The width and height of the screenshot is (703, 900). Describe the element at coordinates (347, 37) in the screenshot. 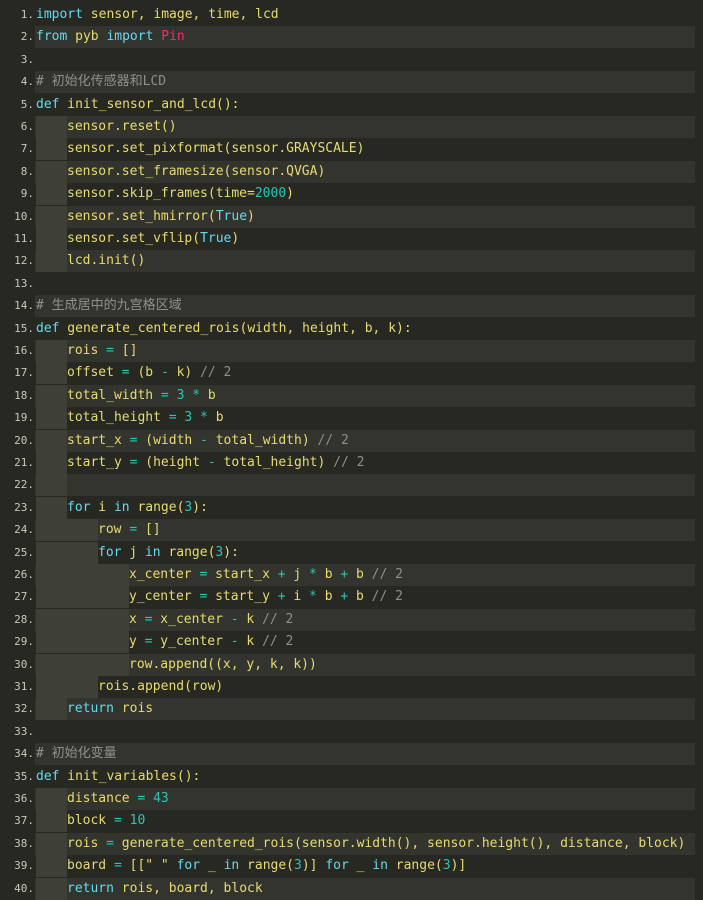

I see `code-line: 2. from pyb import Pin` at that location.